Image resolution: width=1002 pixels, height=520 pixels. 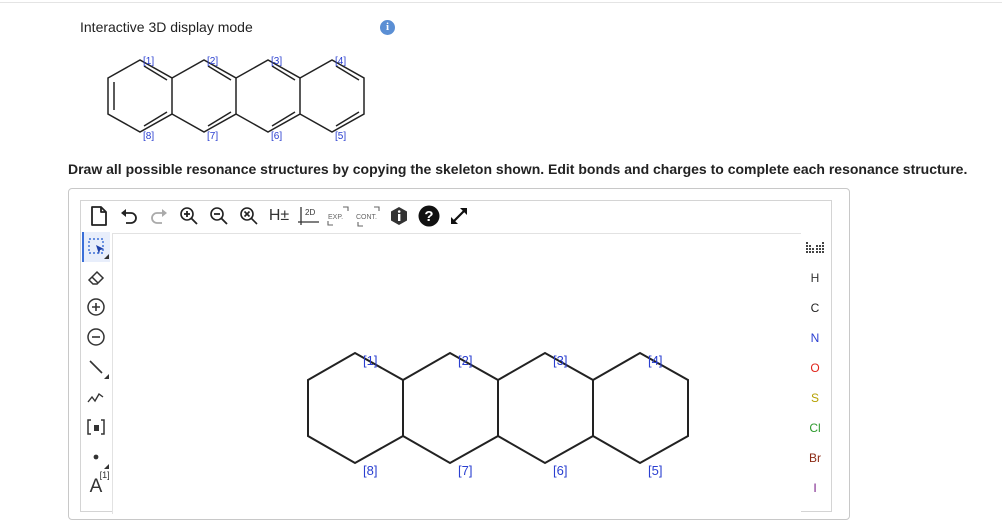 I want to click on zoom-out-button, so click(x=219, y=216).